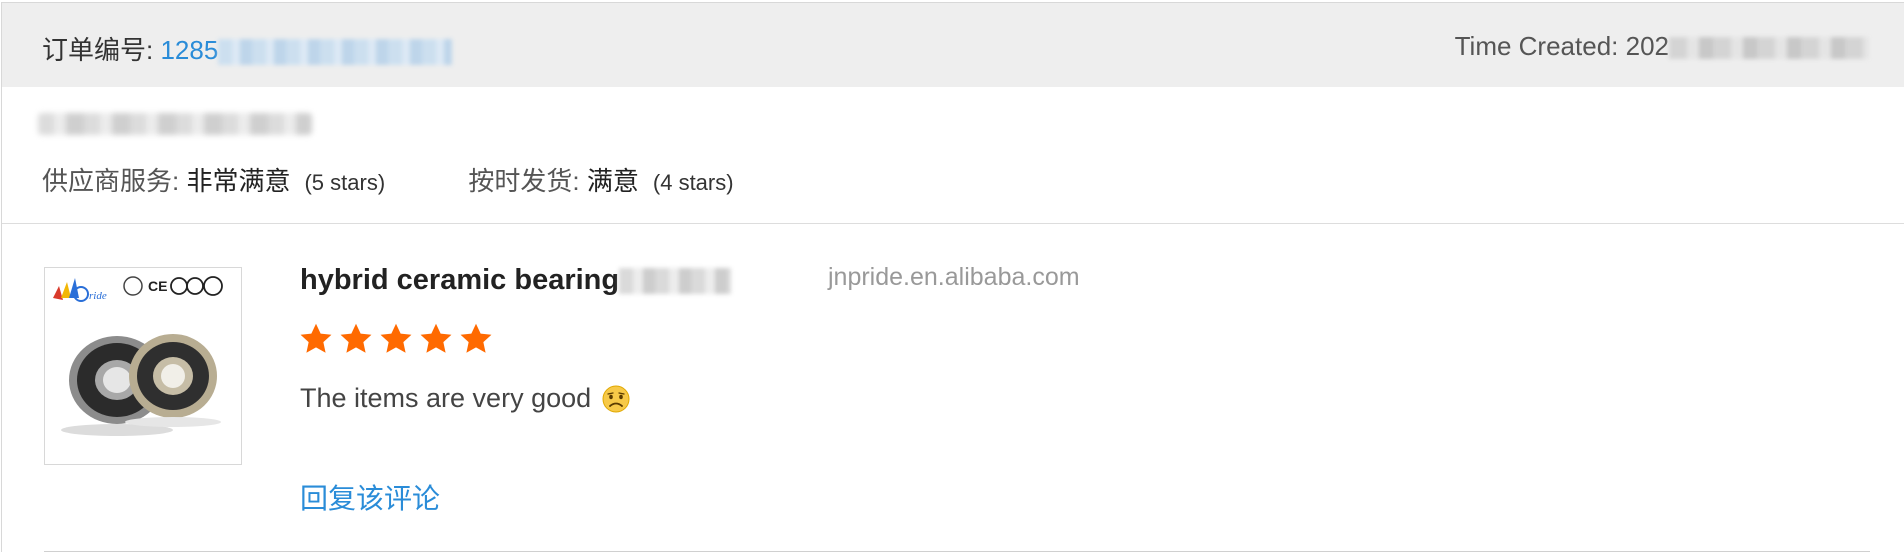  Describe the element at coordinates (693, 182) in the screenshot. I see `rating-stars-text: (4 stars)` at that location.